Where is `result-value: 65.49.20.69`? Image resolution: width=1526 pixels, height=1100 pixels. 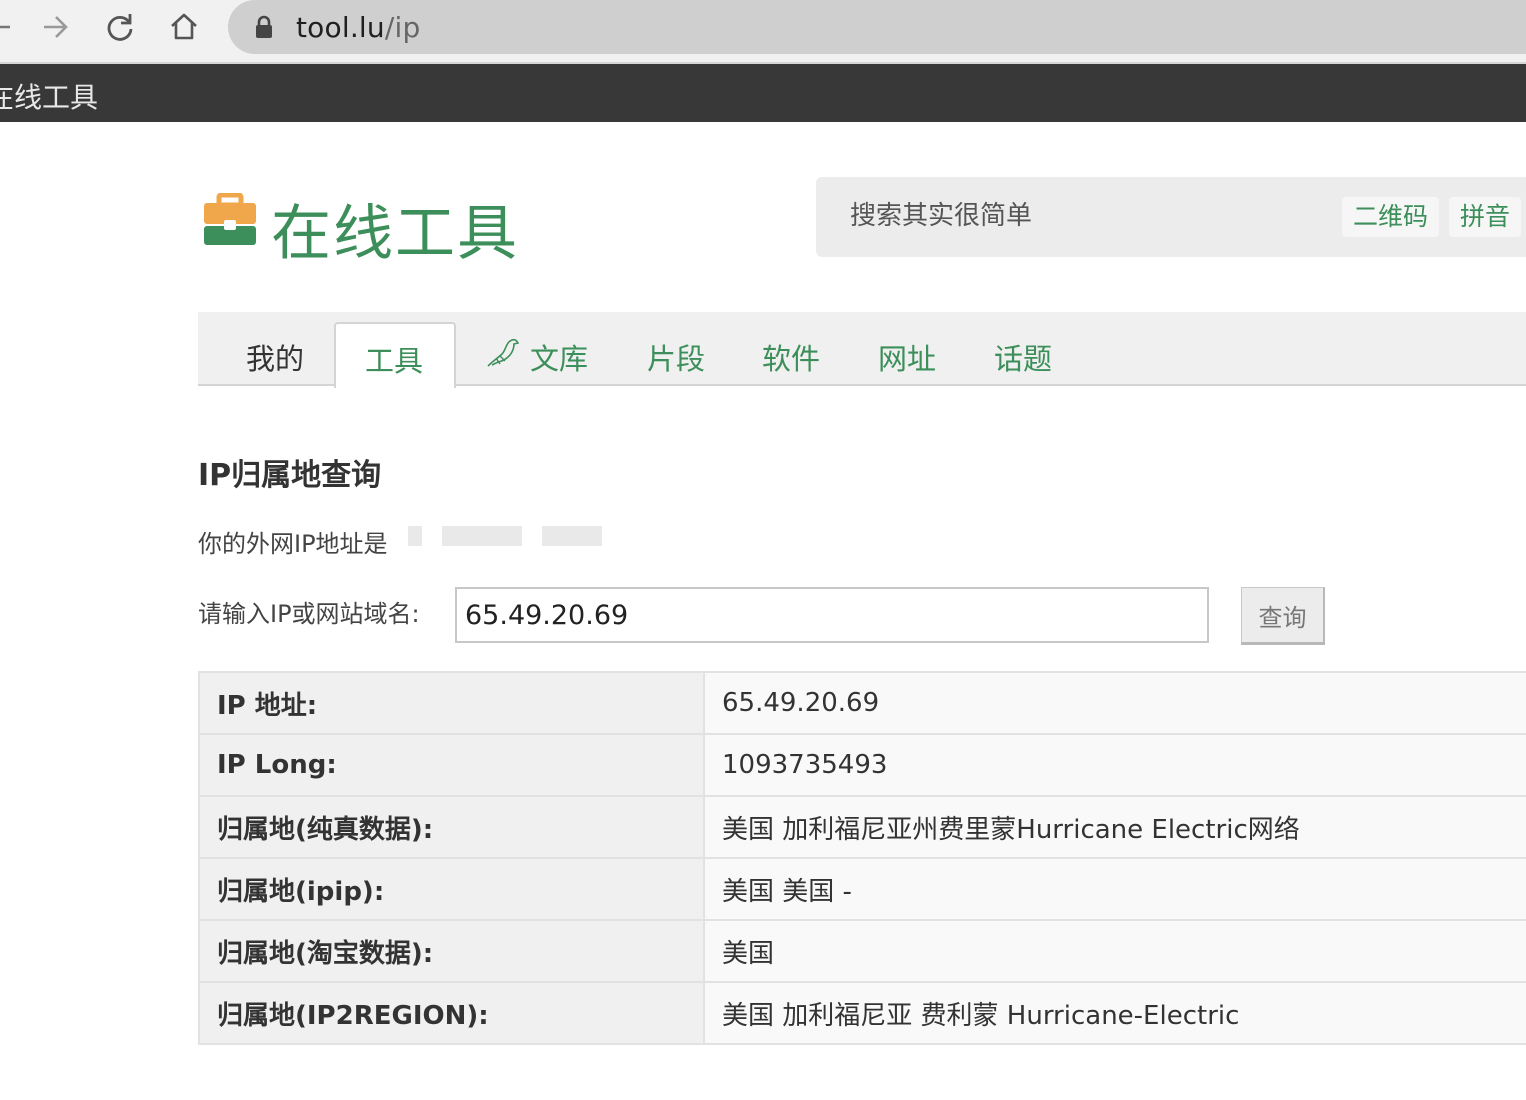 result-value: 65.49.20.69 is located at coordinates (1114, 703).